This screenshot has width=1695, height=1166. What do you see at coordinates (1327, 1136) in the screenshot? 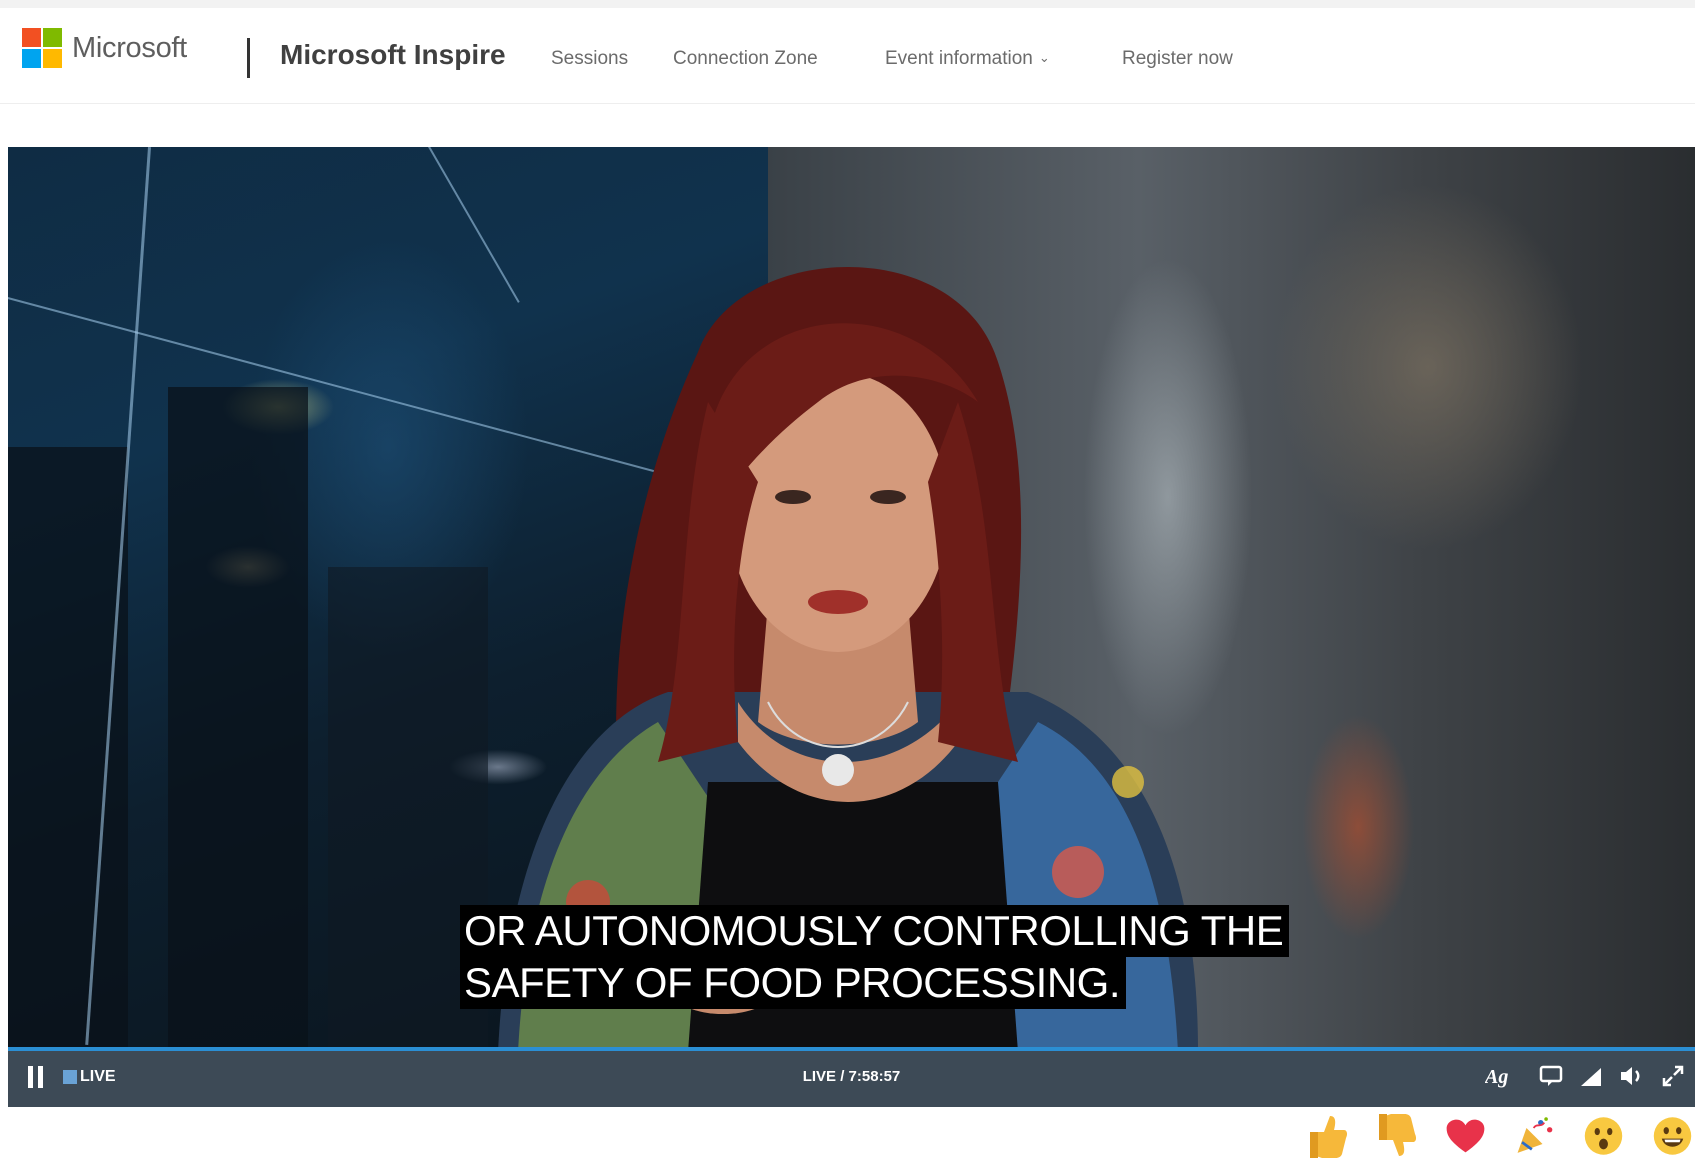
I see `thumbs-up-icon` at bounding box center [1327, 1136].